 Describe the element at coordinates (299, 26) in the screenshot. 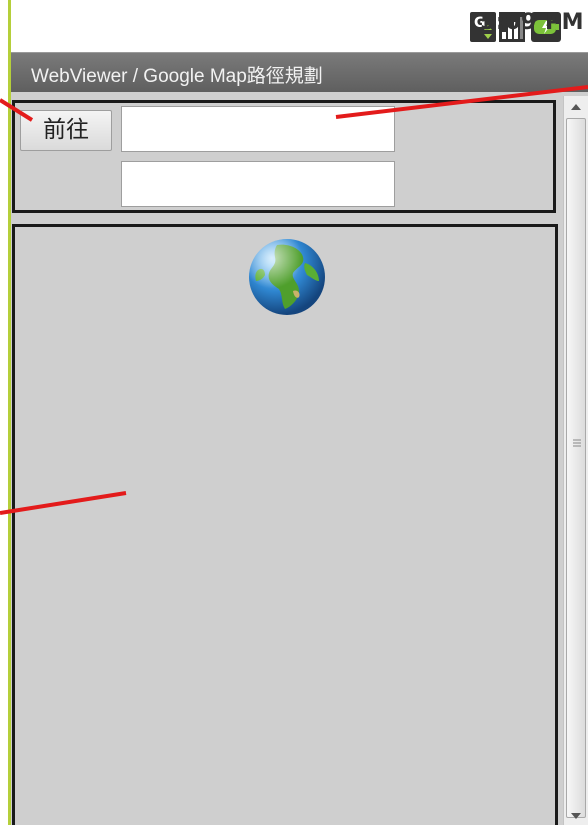

I see `status-bar: G 5:09 PM` at that location.